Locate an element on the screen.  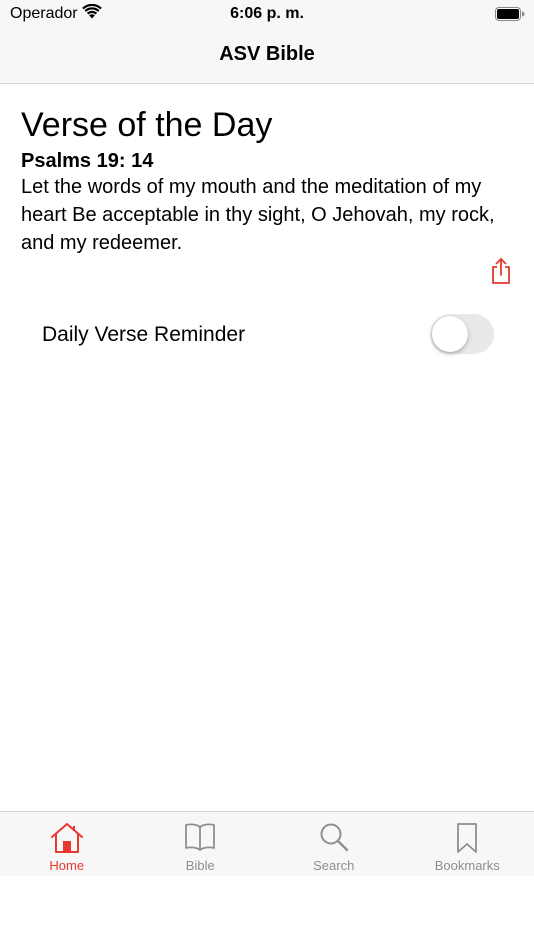
tab-home: Home is located at coordinates (67, 844).